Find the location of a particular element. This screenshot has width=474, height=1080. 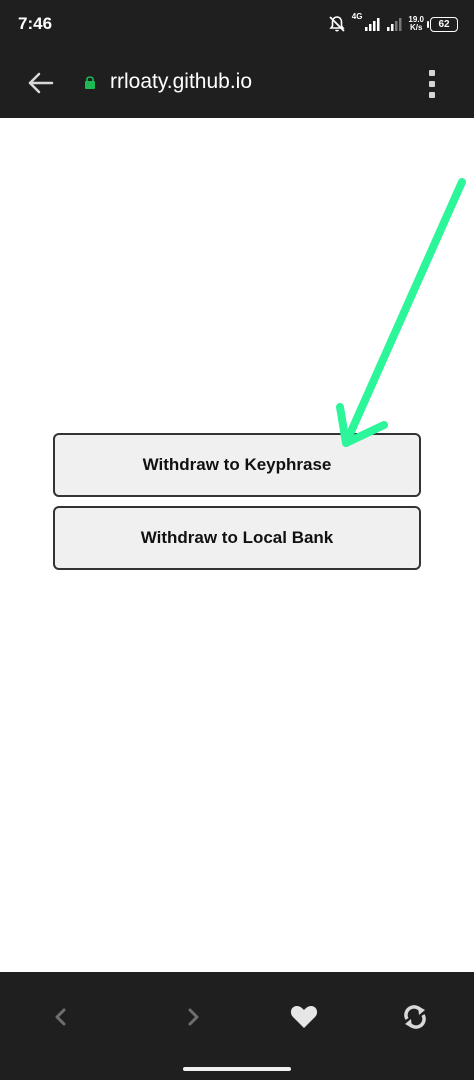

net-speed-unit: K/s is located at coordinates (416, 27).